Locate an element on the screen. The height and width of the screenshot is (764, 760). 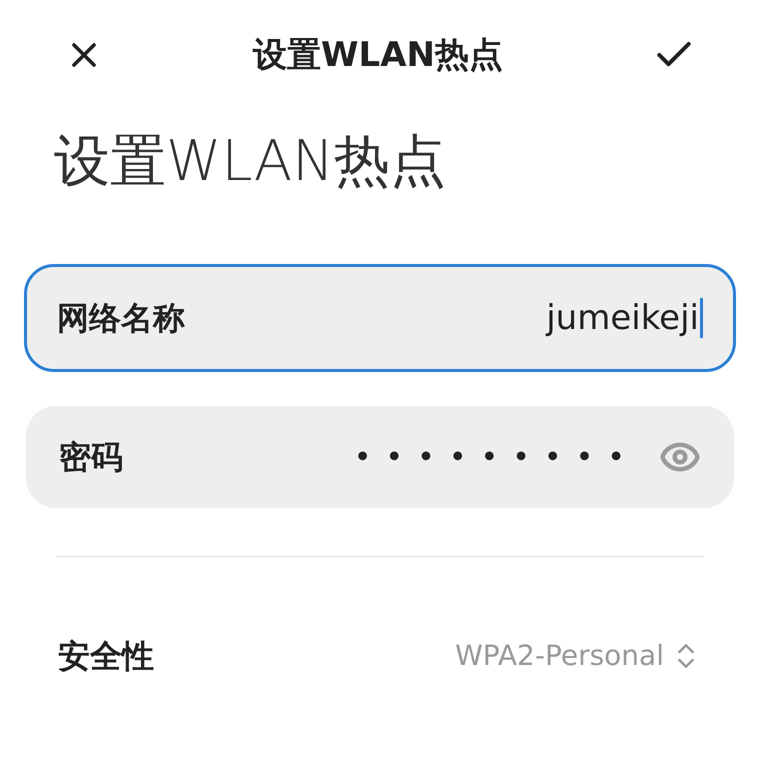
field-label: 网络名称 is located at coordinates (121, 318).